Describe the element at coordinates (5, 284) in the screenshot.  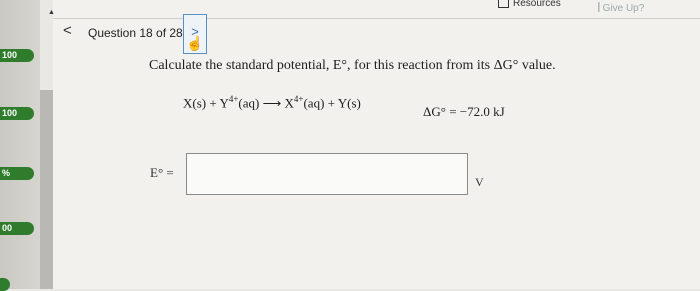
I see `score-badge` at that location.